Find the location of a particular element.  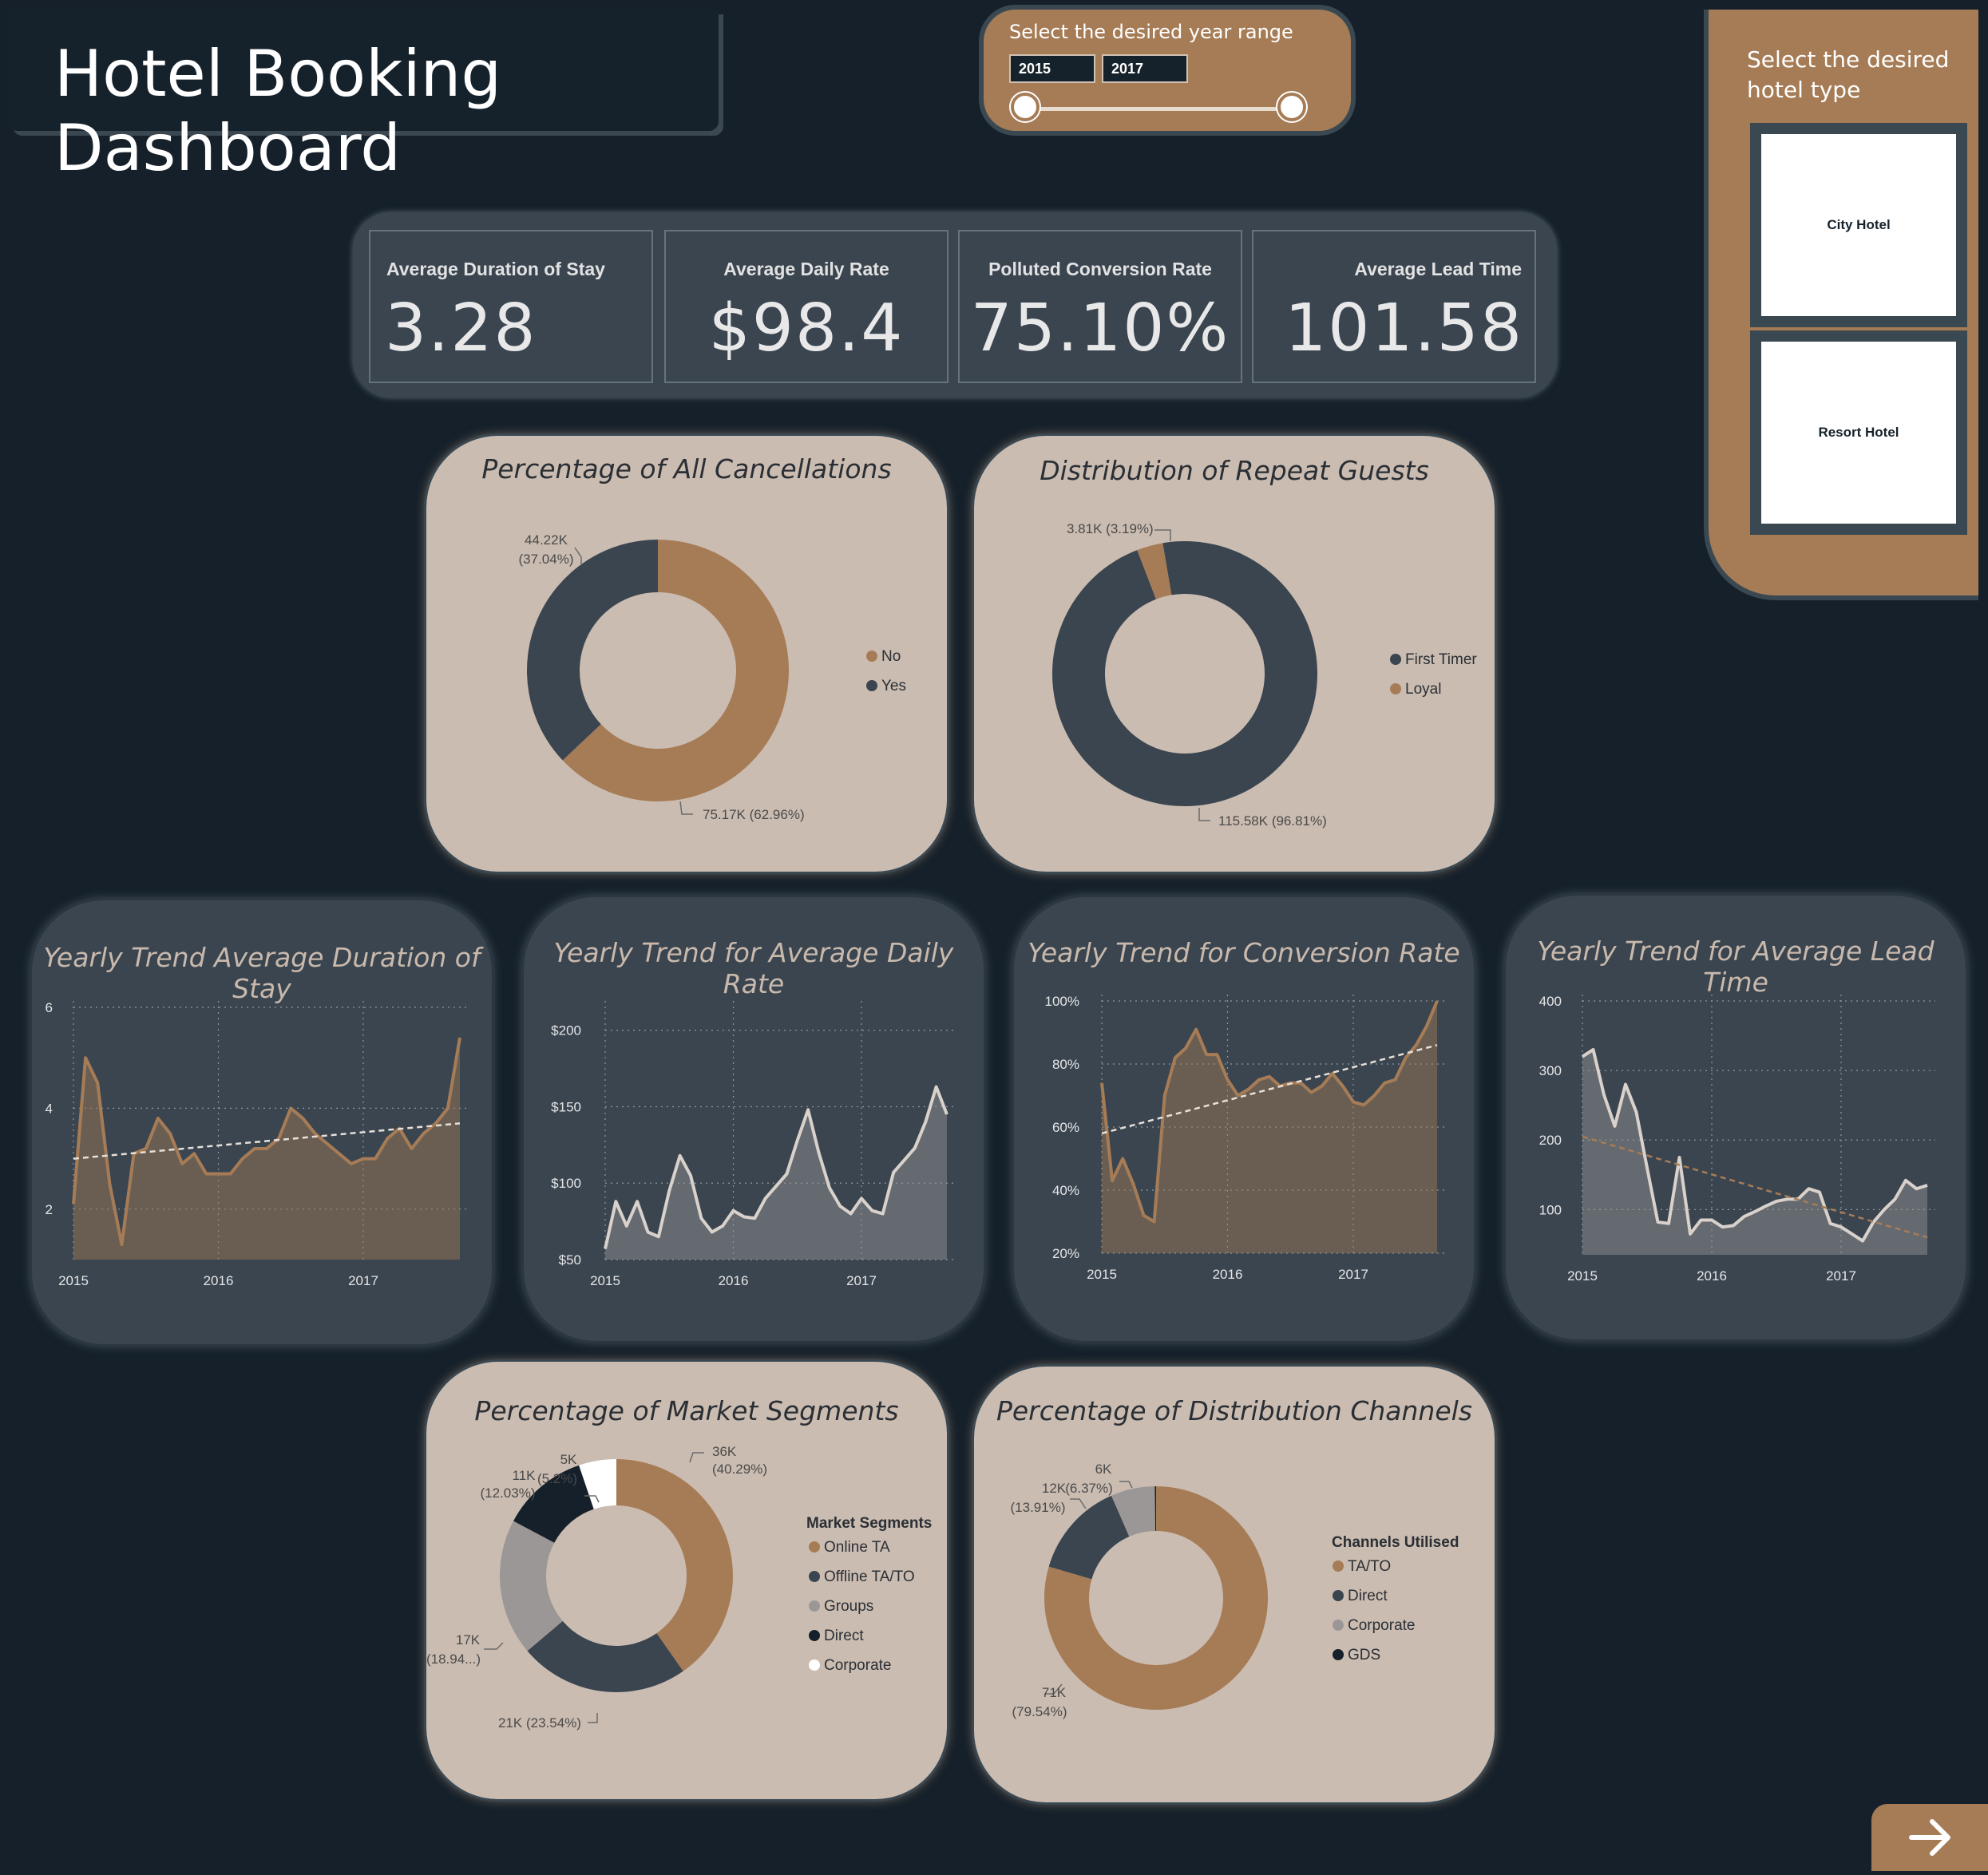

kpi-card-conversion: Polluted Conversion Rate 75.10% is located at coordinates (1100, 306).